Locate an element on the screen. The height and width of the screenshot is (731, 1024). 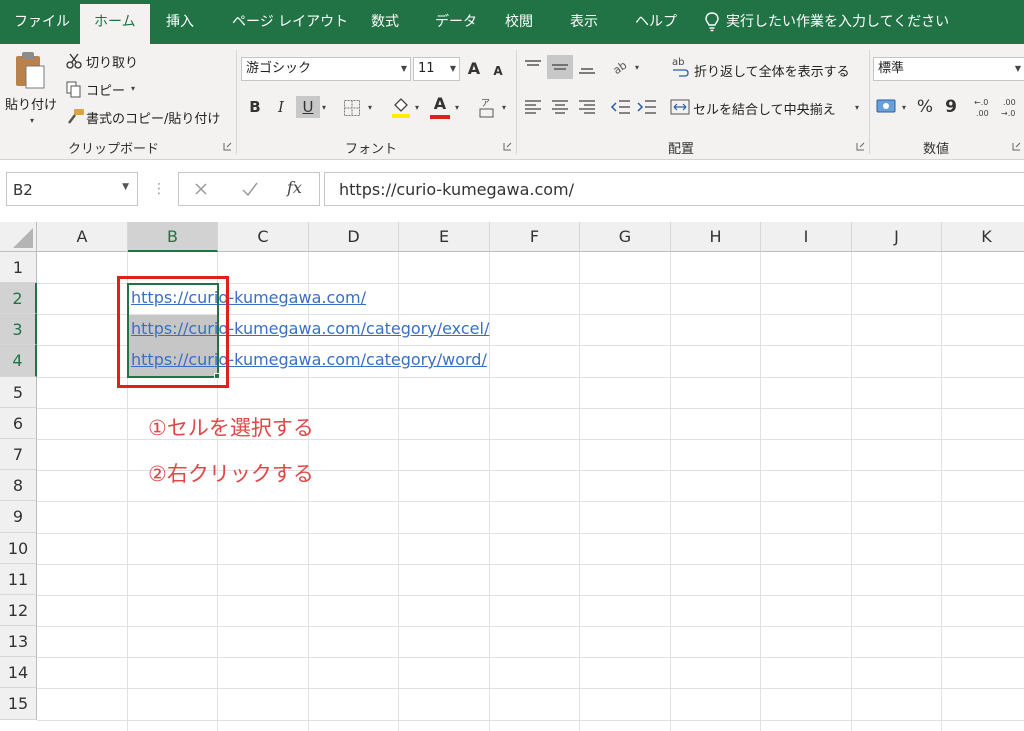
copy-button: コピー is located at coordinates (105, 89).